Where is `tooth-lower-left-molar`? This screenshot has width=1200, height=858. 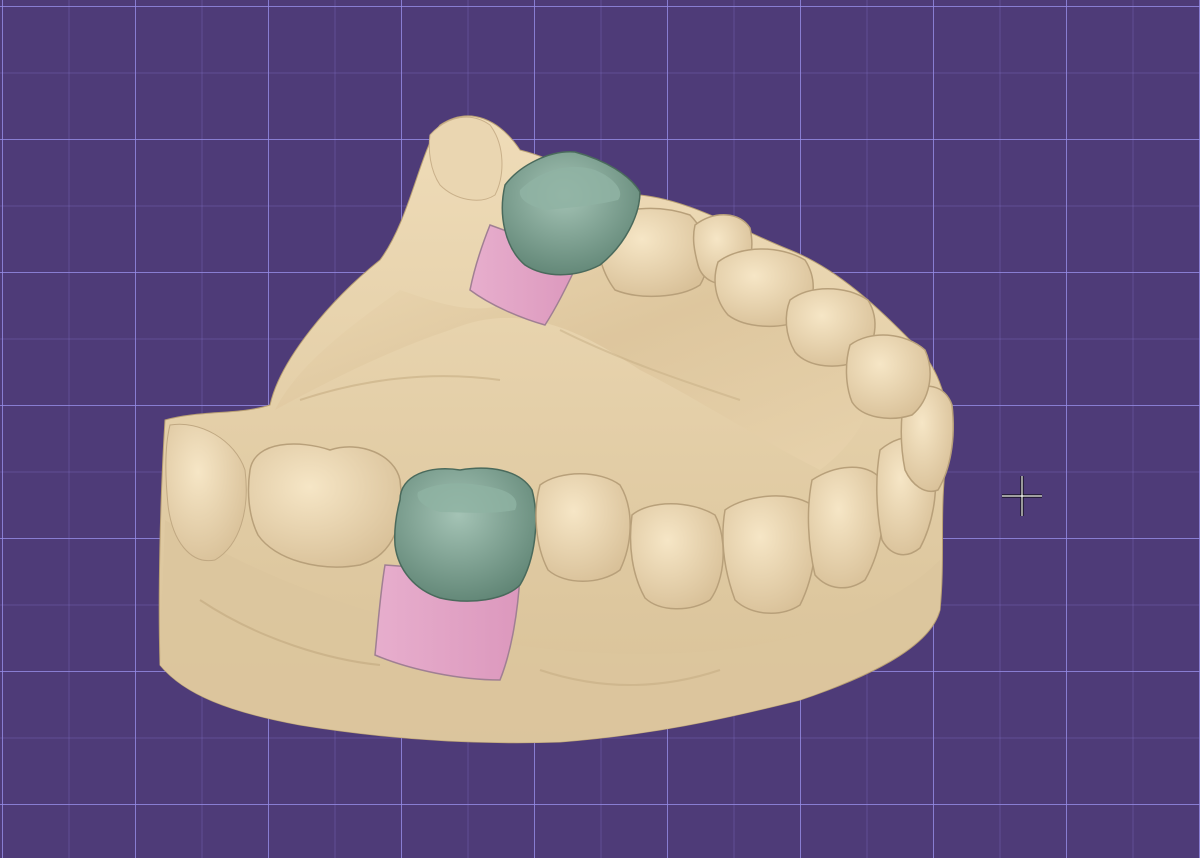
tooth-lower-left-molar is located at coordinates (324, 505).